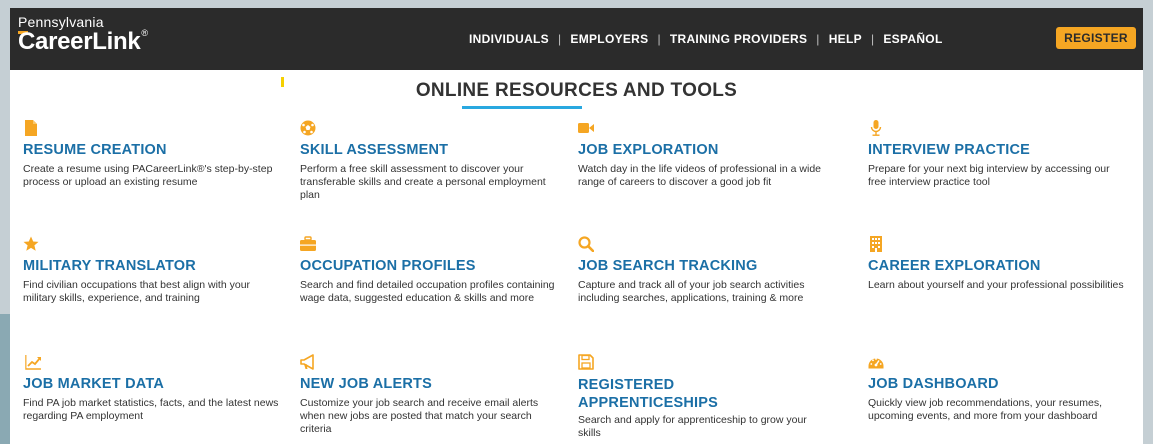 The width and height of the screenshot is (1153, 444). I want to click on resource-title: JOB EXPLORATION, so click(710, 150).